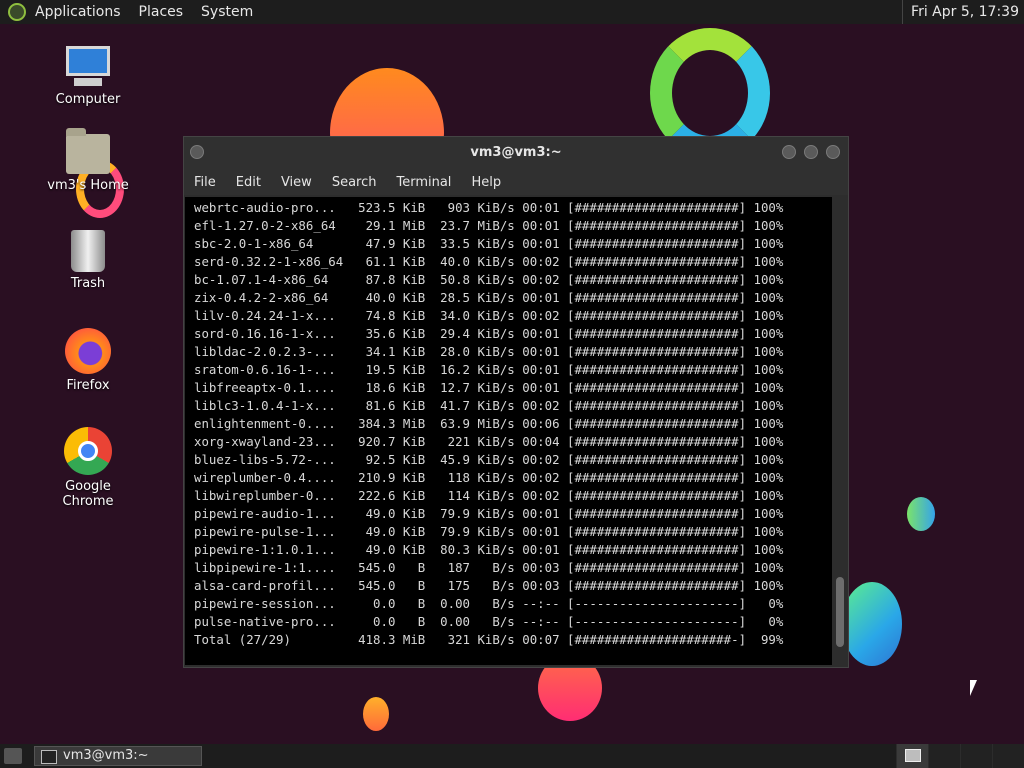 This screenshot has width=1024, height=768. Describe the element at coordinates (49, 757) in the screenshot. I see `terminal-icon` at that location.